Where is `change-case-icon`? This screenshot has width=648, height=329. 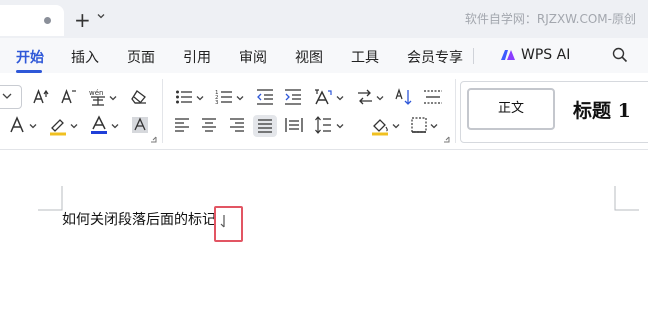
change-case-icon is located at coordinates (323, 97).